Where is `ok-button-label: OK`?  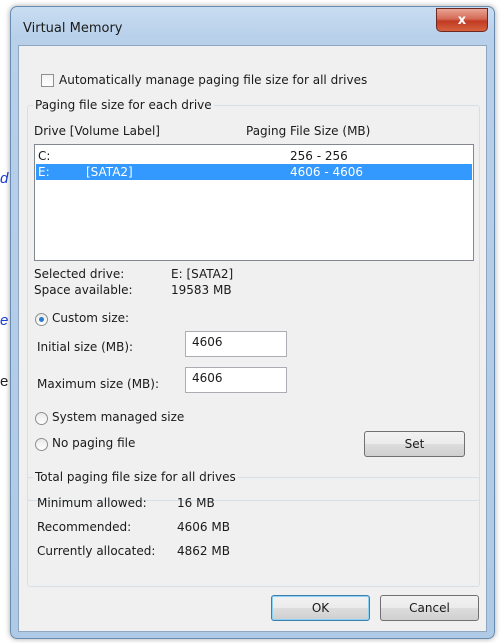 ok-button-label: OK is located at coordinates (320, 608).